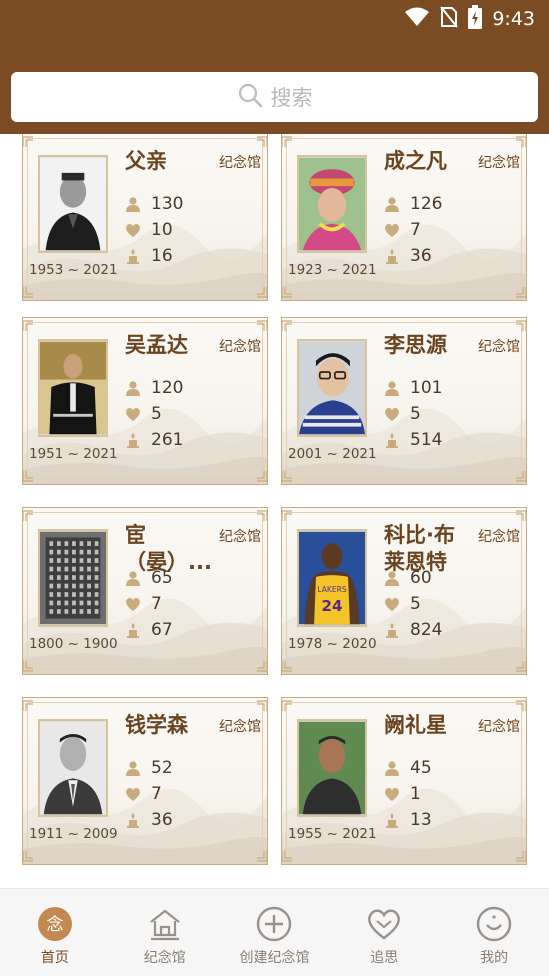 This screenshot has height=976, width=549. Describe the element at coordinates (145, 781) in the screenshot. I see `memorial-card: 1911 ~ 2009 钱学森 纪念馆 52 7 36` at that location.